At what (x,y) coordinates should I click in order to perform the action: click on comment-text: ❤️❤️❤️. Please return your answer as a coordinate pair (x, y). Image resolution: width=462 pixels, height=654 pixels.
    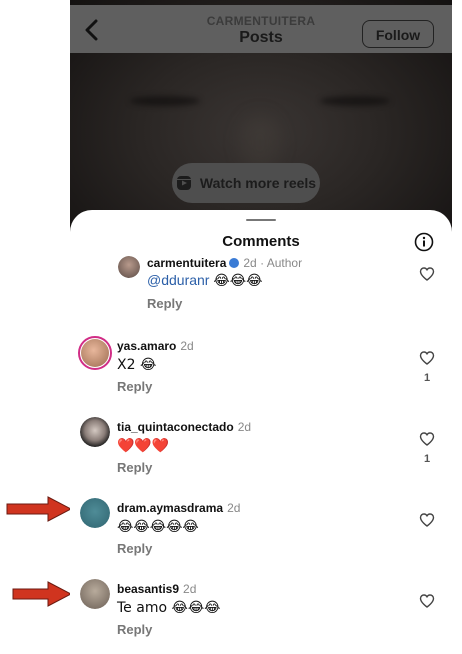
    Looking at the image, I should click on (143, 446).